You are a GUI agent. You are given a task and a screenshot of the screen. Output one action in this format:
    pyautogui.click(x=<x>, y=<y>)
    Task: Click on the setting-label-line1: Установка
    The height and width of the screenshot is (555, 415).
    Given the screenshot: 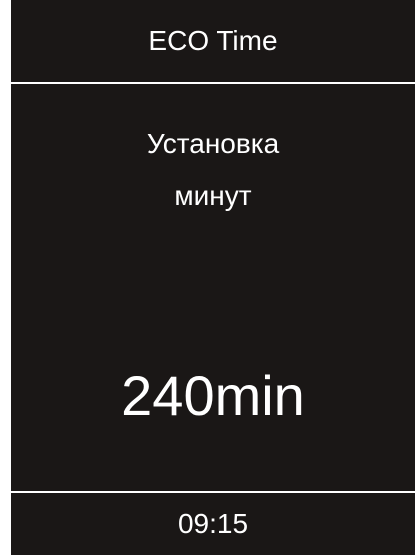 What is the action you would take?
    pyautogui.click(x=213, y=143)
    